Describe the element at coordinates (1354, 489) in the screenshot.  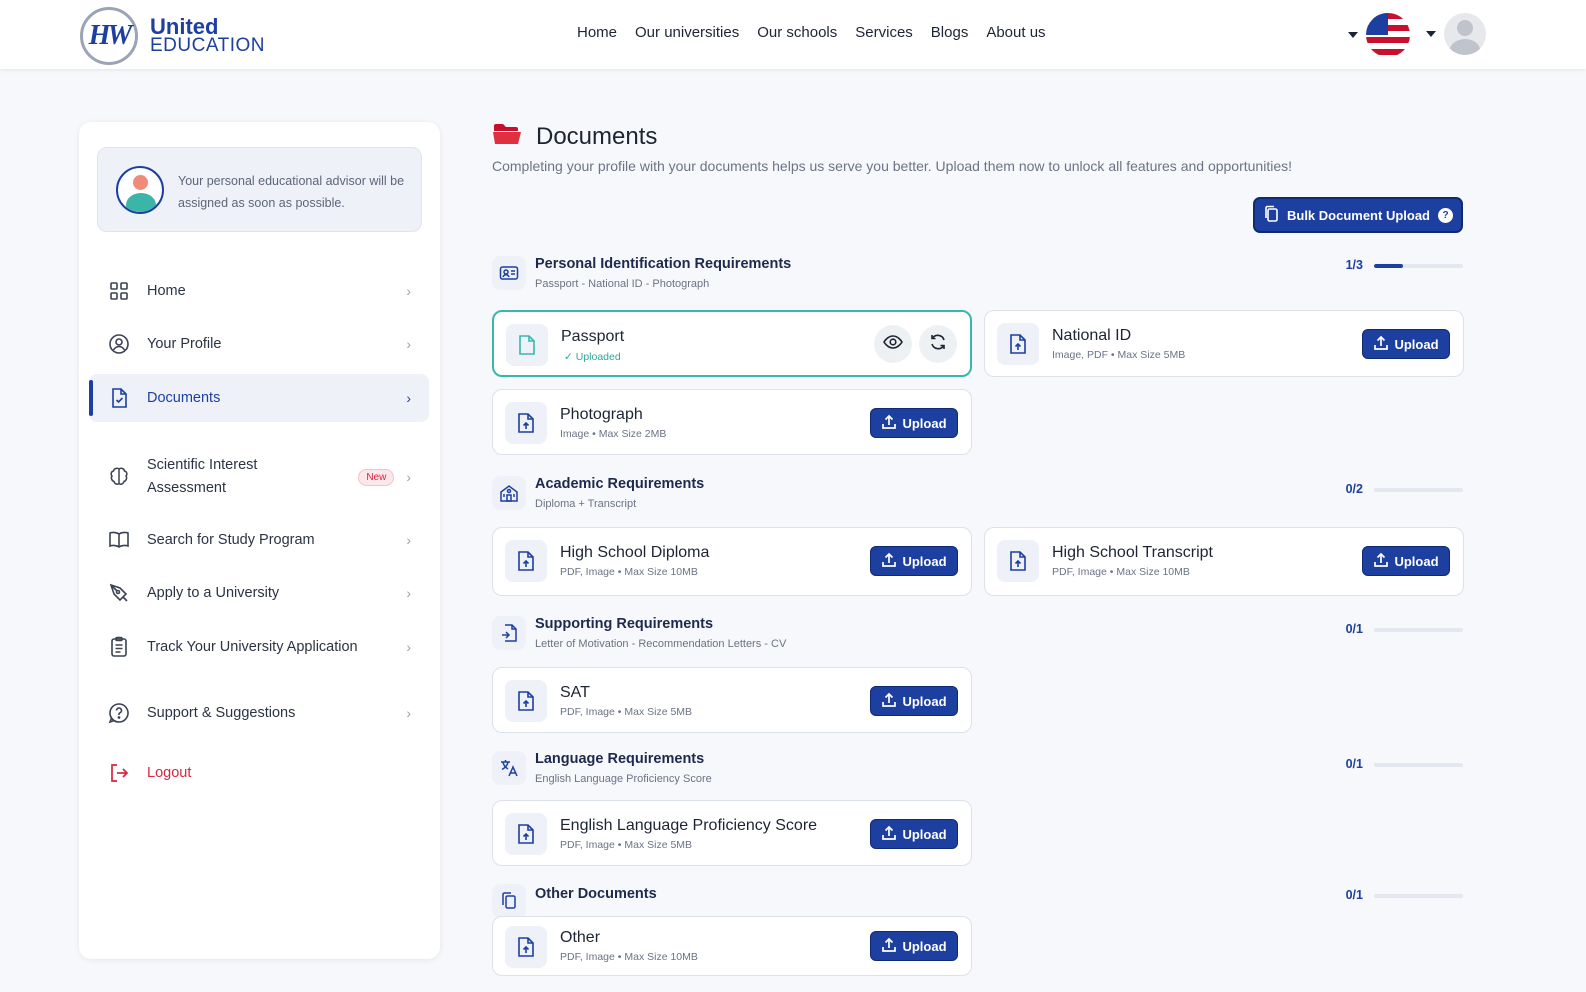
I see `section-count: 0/2` at that location.